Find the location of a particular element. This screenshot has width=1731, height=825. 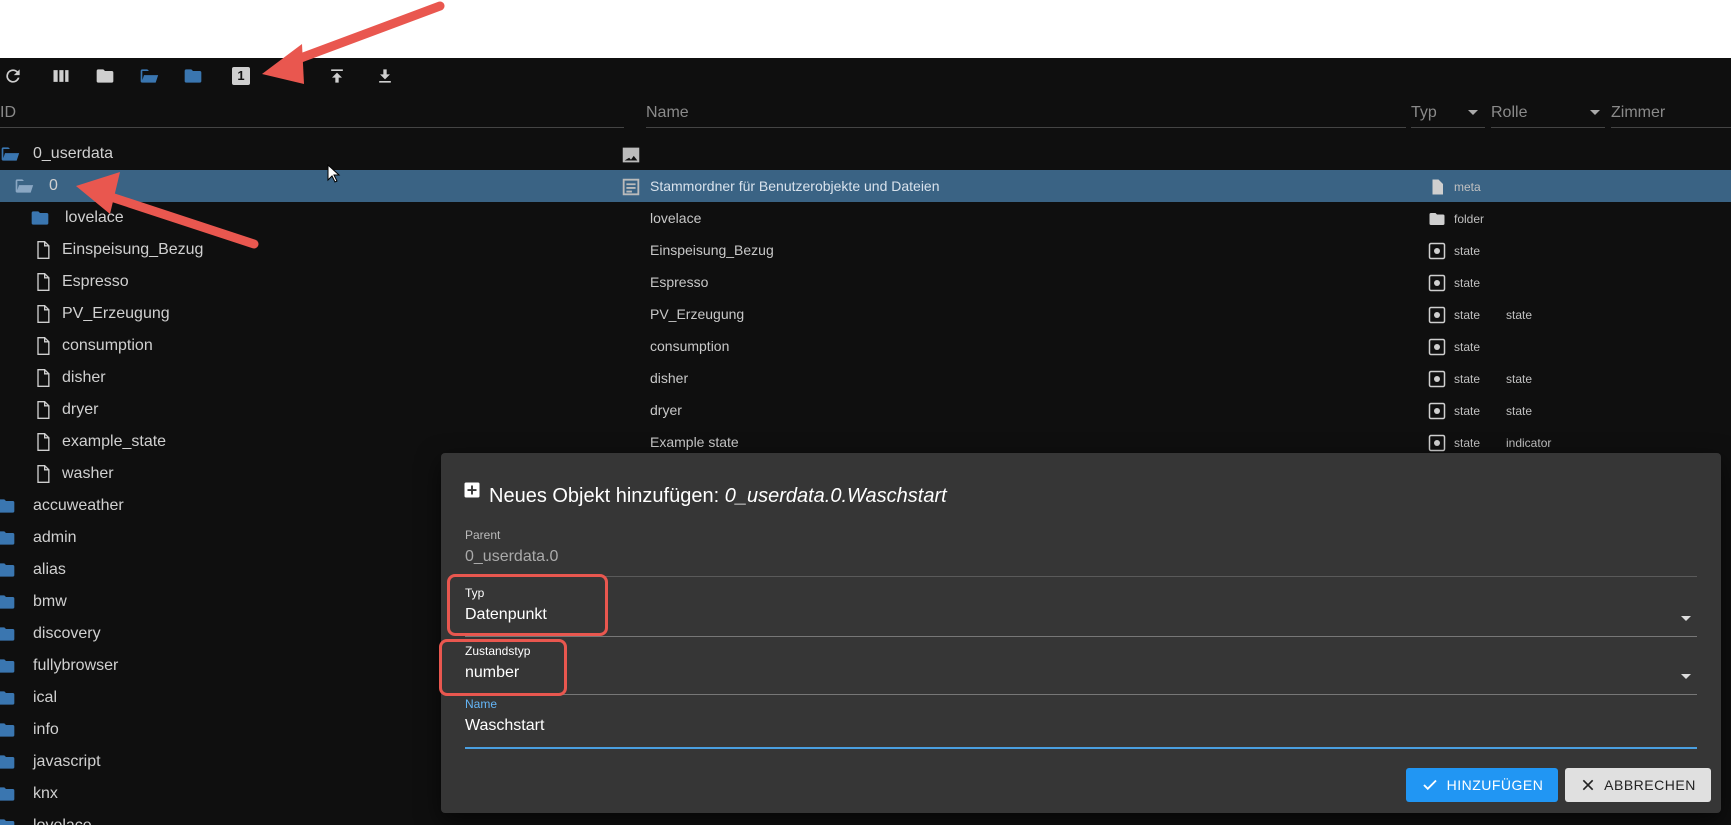

dialog-title-prefix: Neues Objekt hinzufügen: is located at coordinates (604, 496).